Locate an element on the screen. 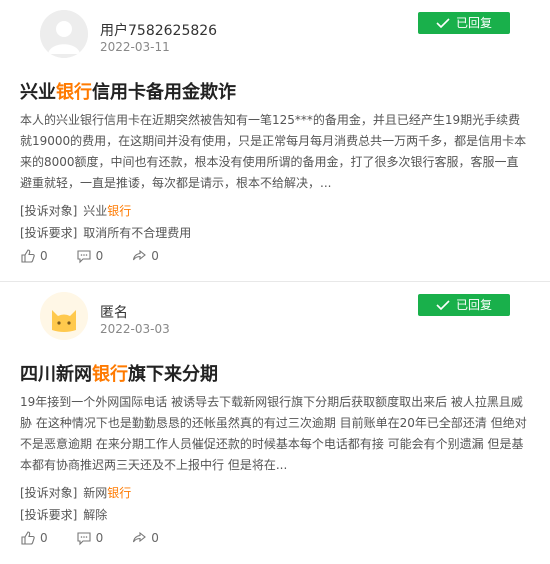 The height and width of the screenshot is (564, 550). complaint-request: [投诉要求] 解除 is located at coordinates (63, 514).